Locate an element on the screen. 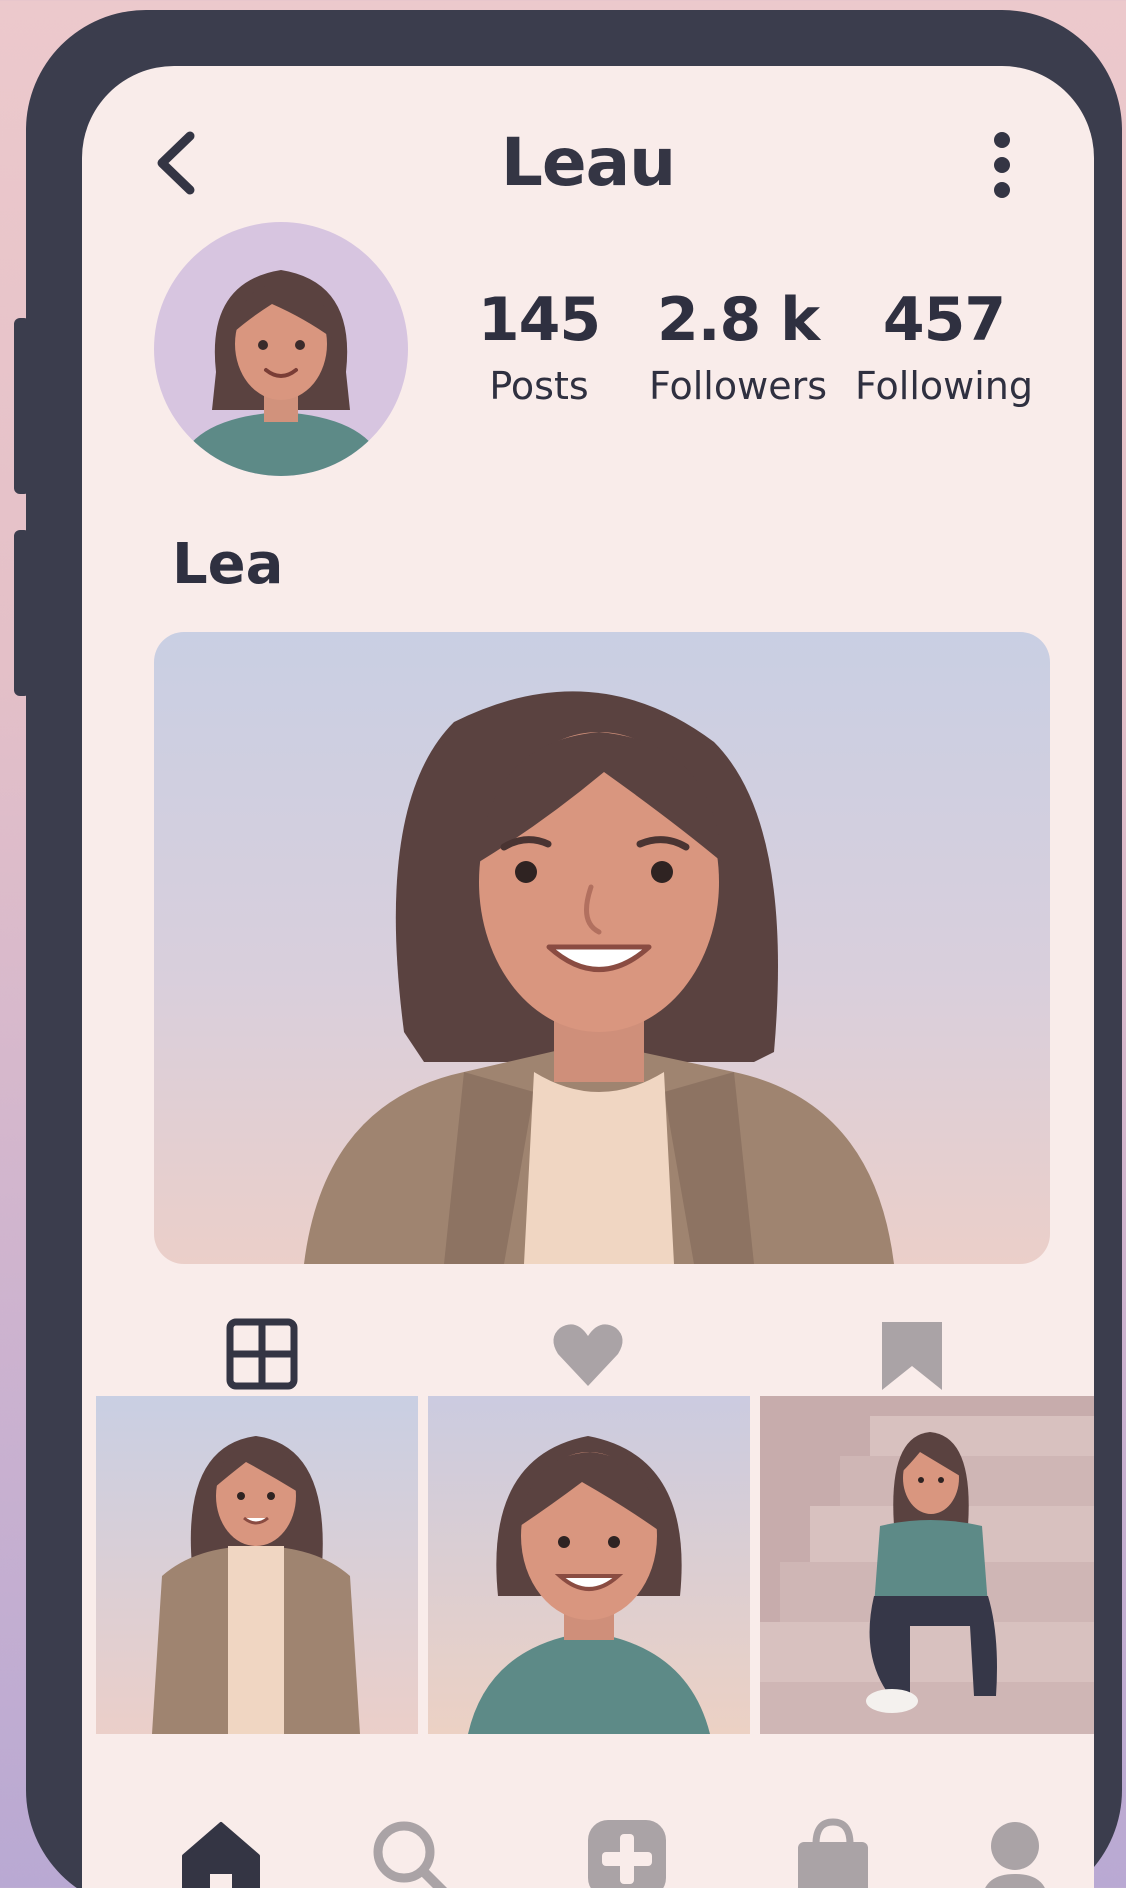 This screenshot has width=1126, height=1888. profile-tabs is located at coordinates (588, 1351).